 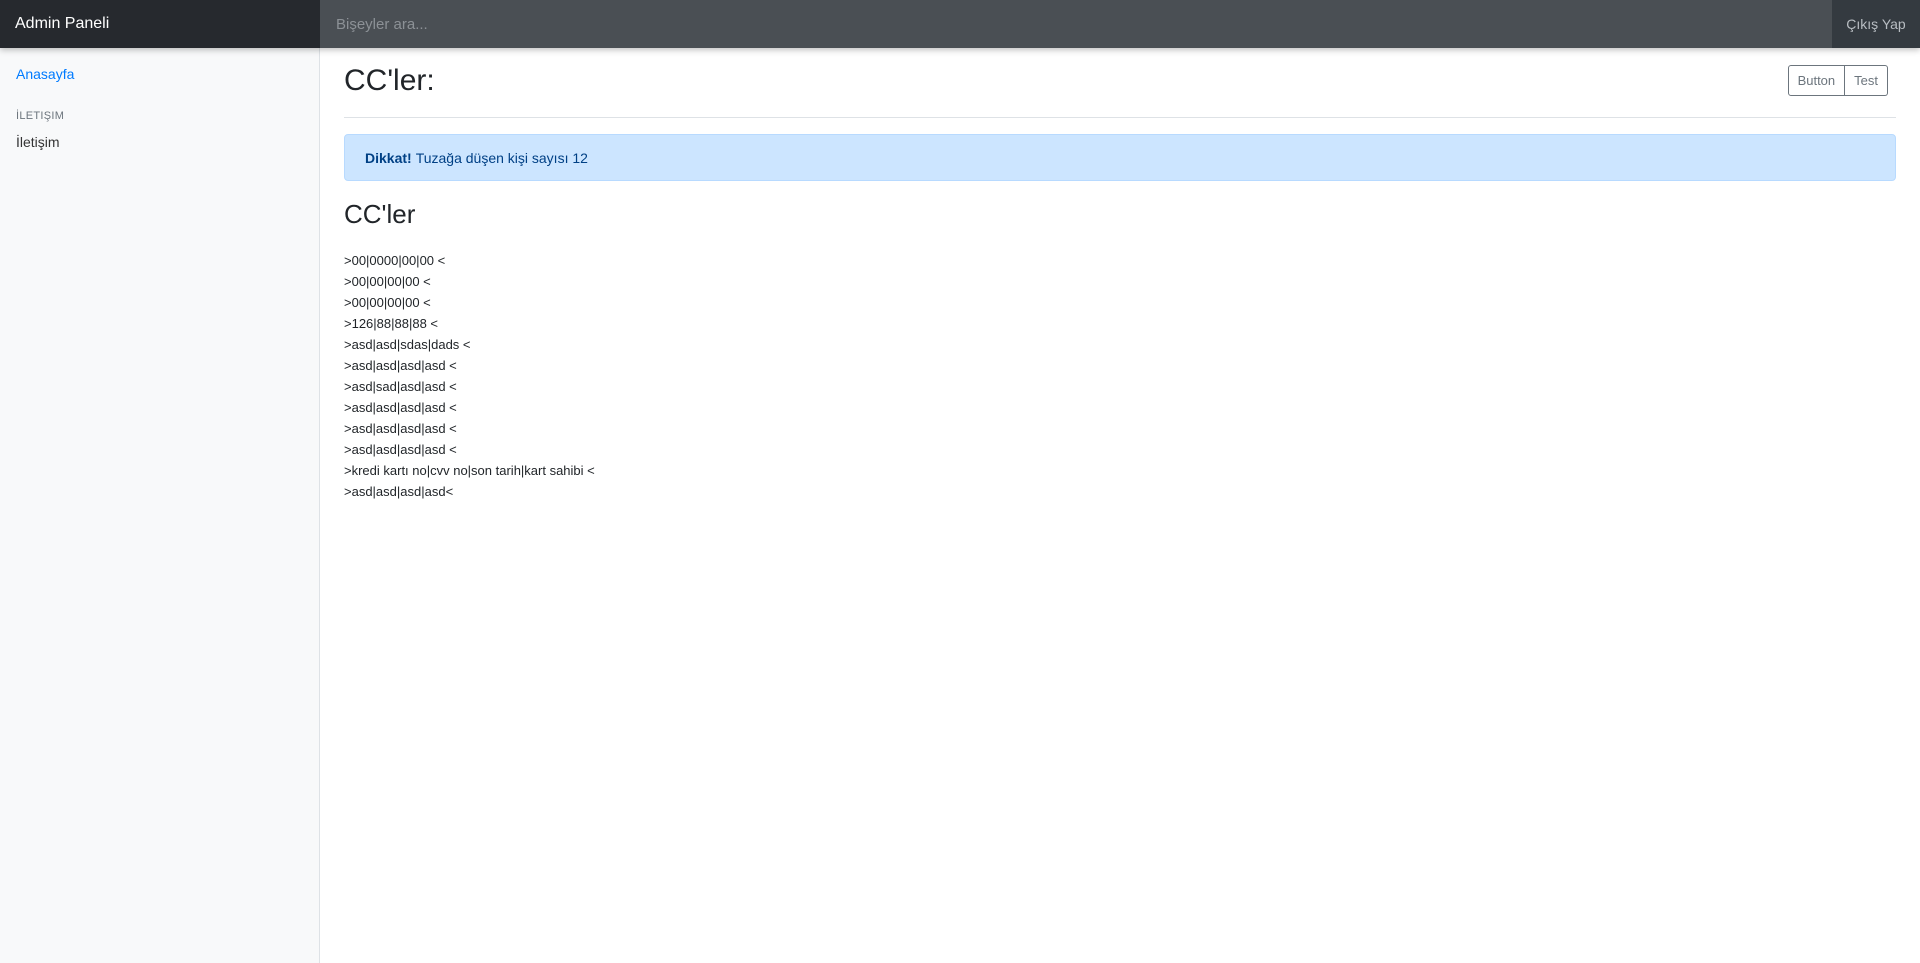 What do you see at coordinates (391, 323) in the screenshot?
I see `list-item: >126|88|88|88 <` at bounding box center [391, 323].